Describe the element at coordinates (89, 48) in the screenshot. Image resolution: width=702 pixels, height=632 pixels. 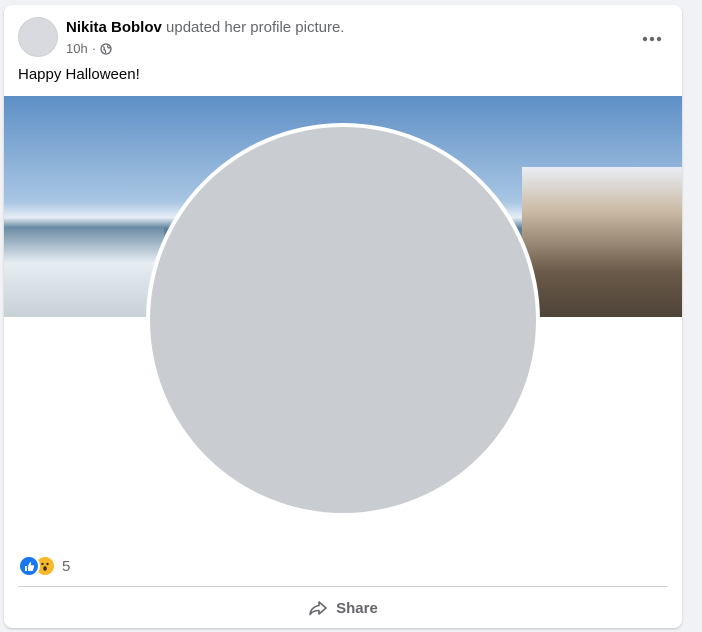
I see `post-meta: 10h ·` at that location.